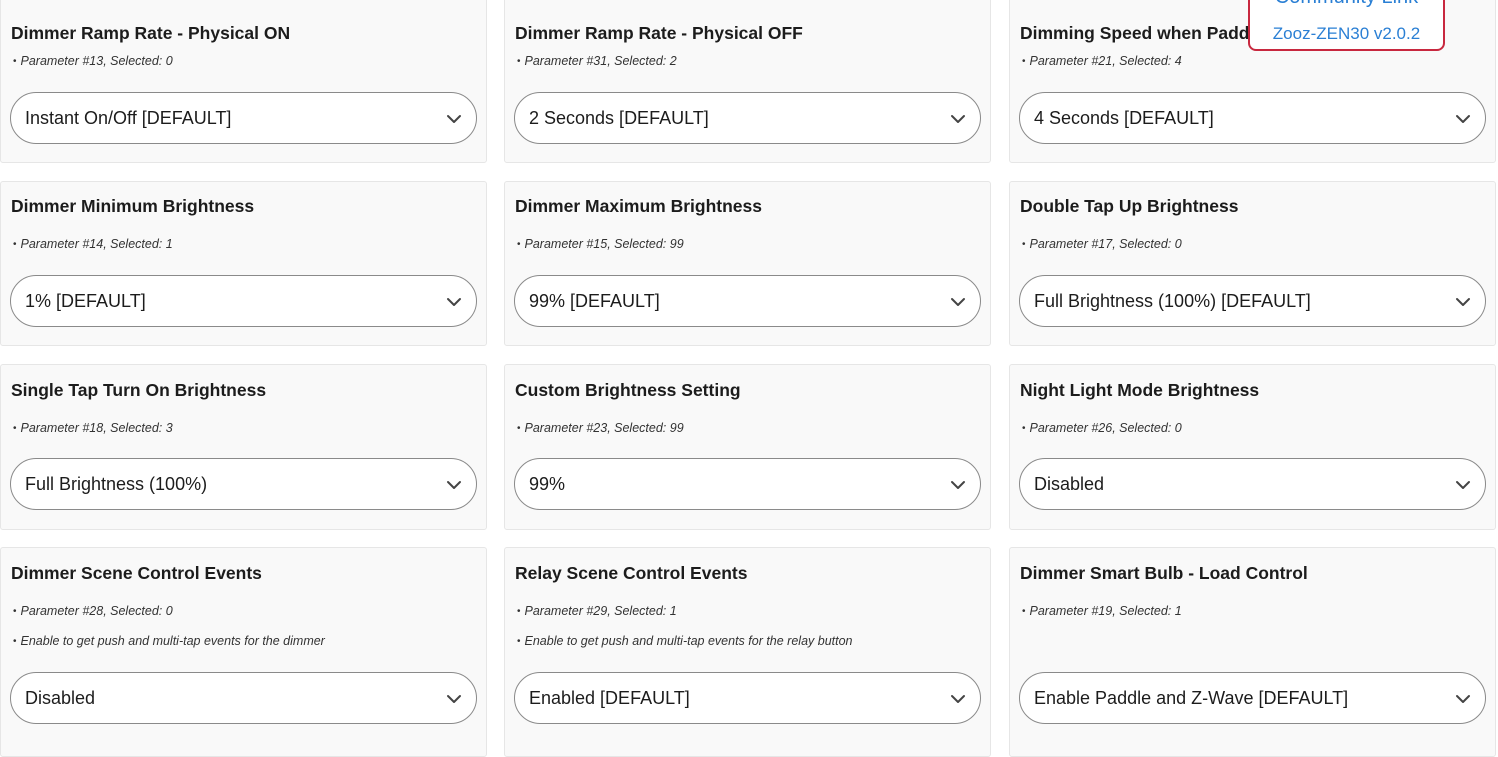 The width and height of the screenshot is (1498, 757). I want to click on setting-note-text: Parameter #18, Selected: 3, so click(96, 428).